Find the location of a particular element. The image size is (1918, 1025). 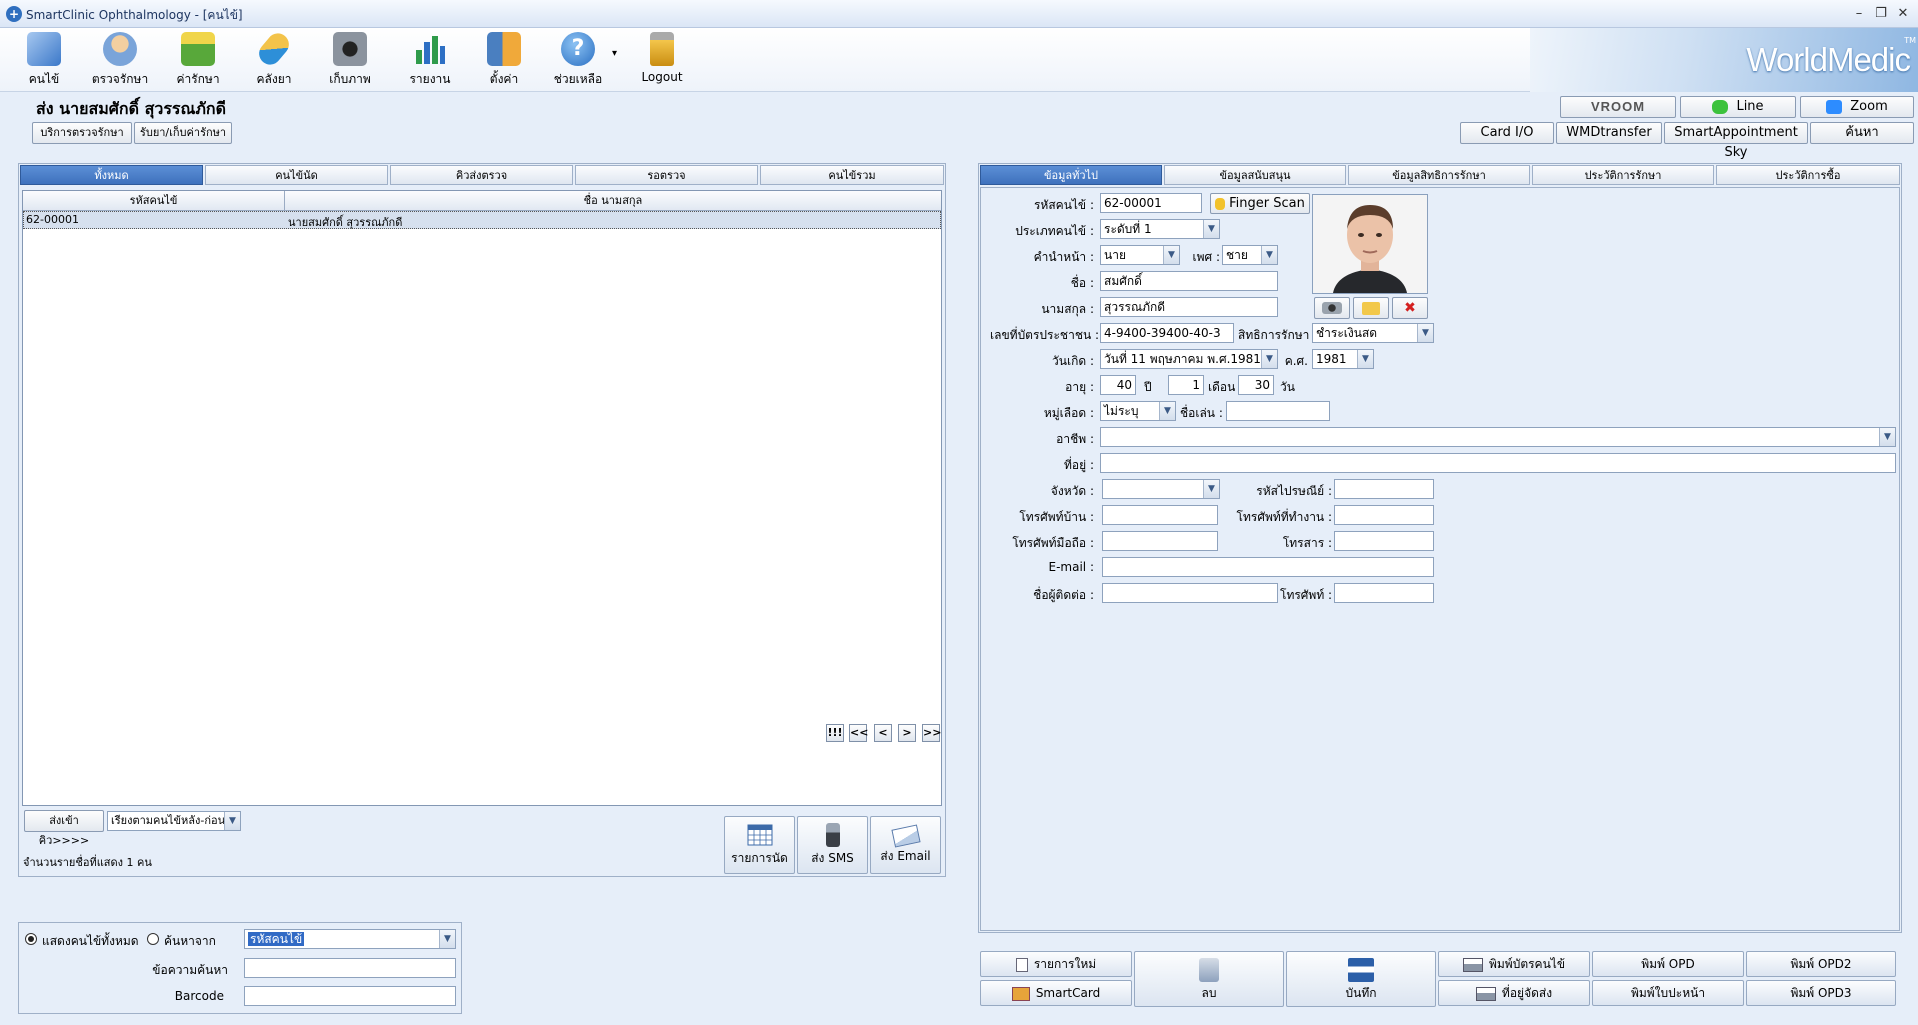

ad-year-select: 1981 ▼ is located at coordinates (1343, 359).